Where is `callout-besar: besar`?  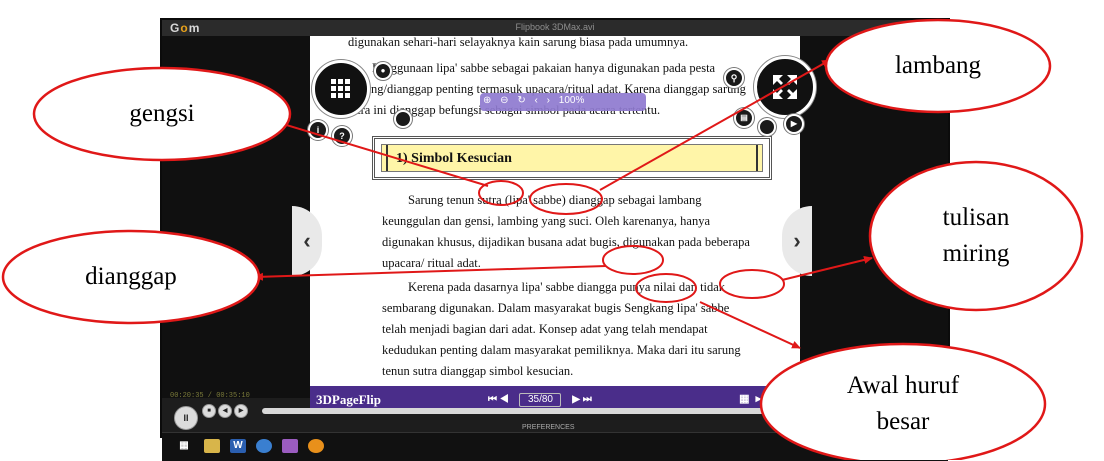
callout-besar: besar is located at coordinates (903, 421).